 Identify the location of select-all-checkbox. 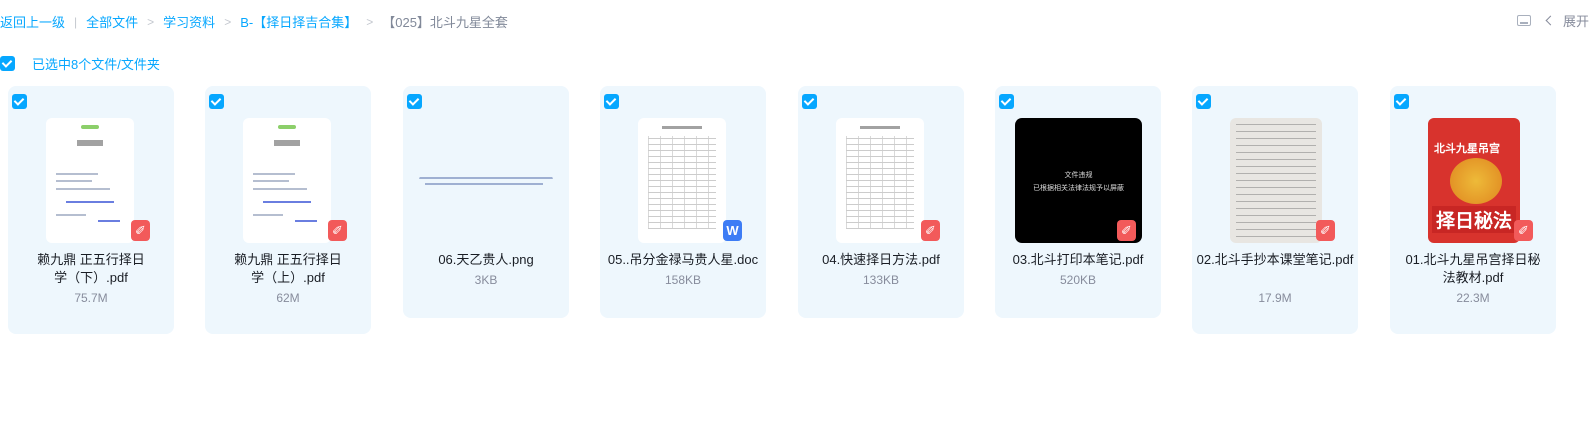
(7, 63).